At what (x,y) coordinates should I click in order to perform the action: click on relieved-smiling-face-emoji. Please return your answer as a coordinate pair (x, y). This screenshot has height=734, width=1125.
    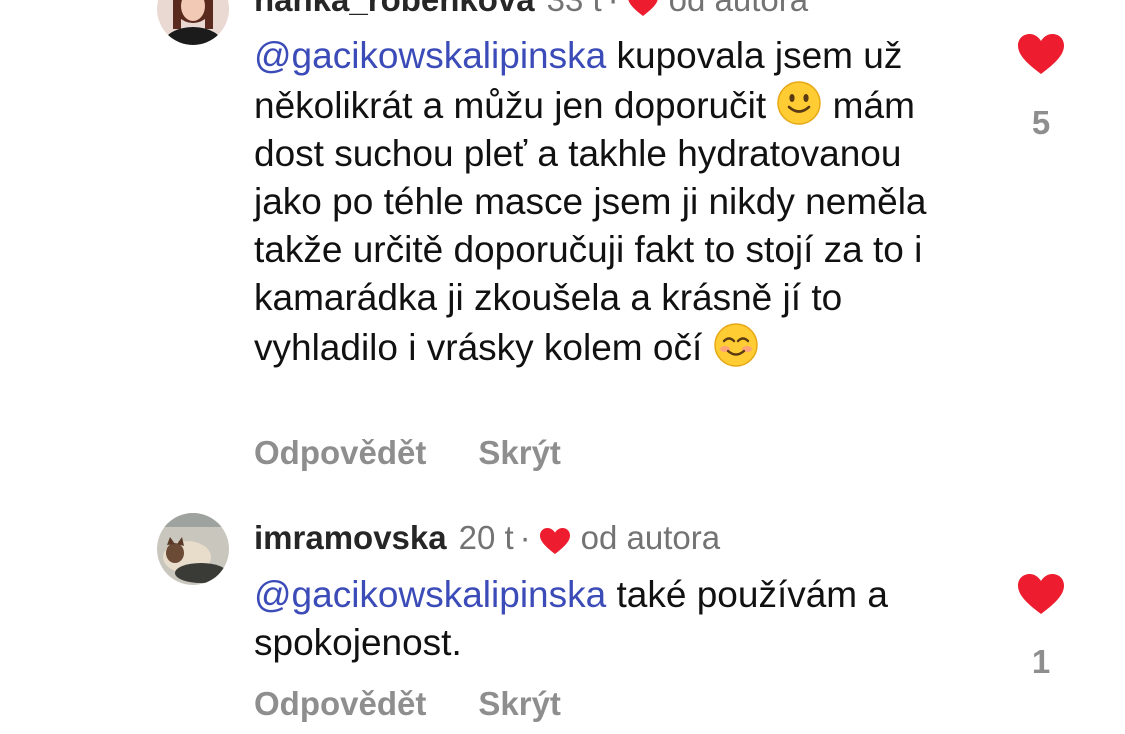
    Looking at the image, I should click on (736, 345).